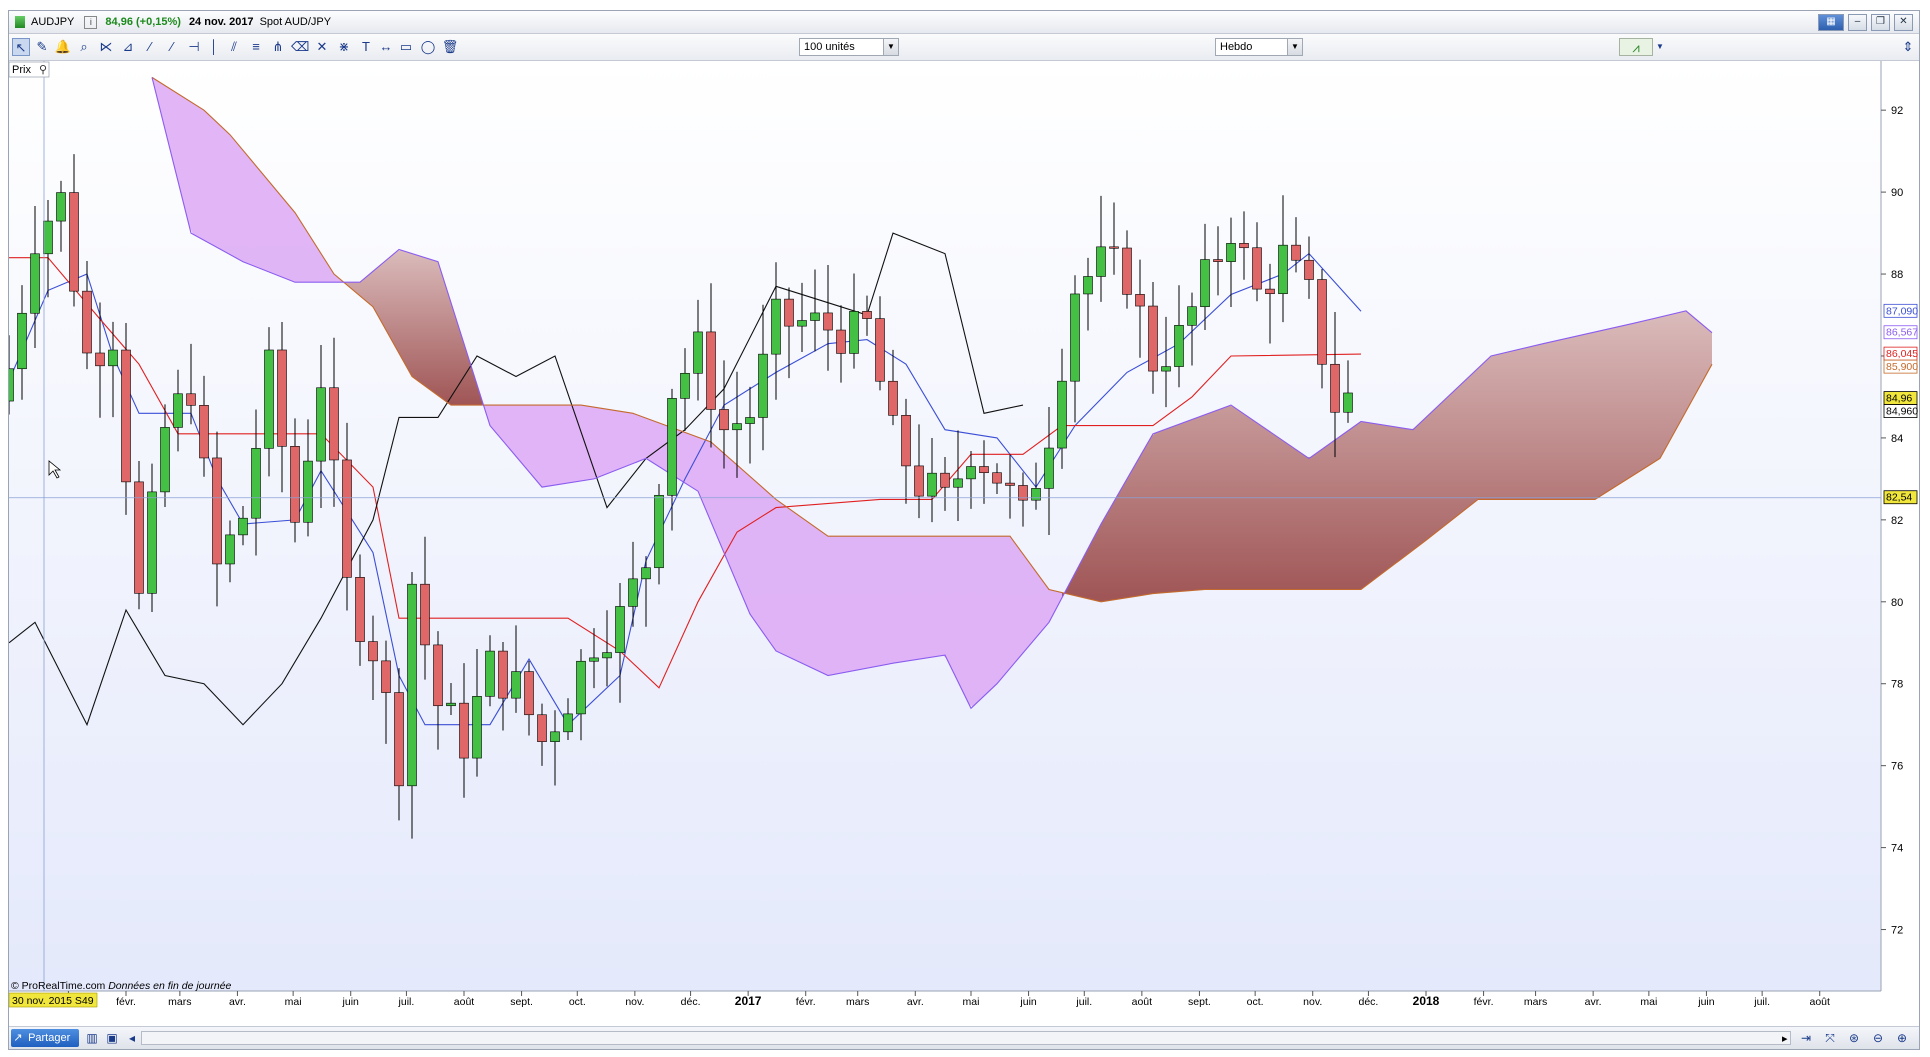 This screenshot has width=1930, height=1057. Describe the element at coordinates (1880, 22) in the screenshot. I see `restore-icon: ❐` at that location.